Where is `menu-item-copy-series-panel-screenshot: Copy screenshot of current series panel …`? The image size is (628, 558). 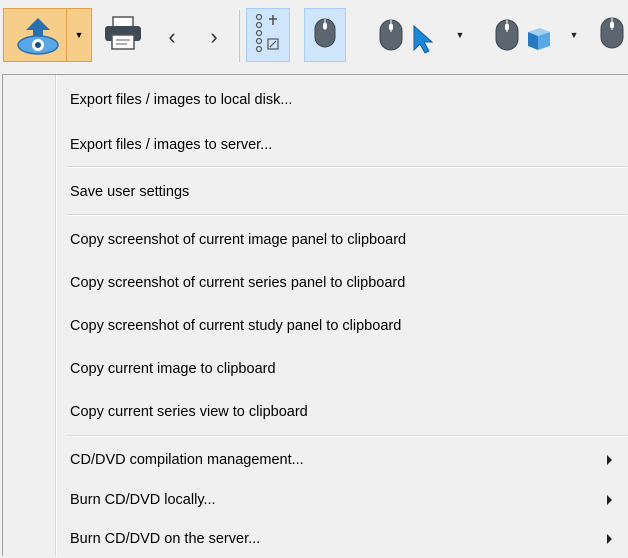
menu-item-copy-series-panel-screenshot: Copy screenshot of current series panel … is located at coordinates (315, 283).